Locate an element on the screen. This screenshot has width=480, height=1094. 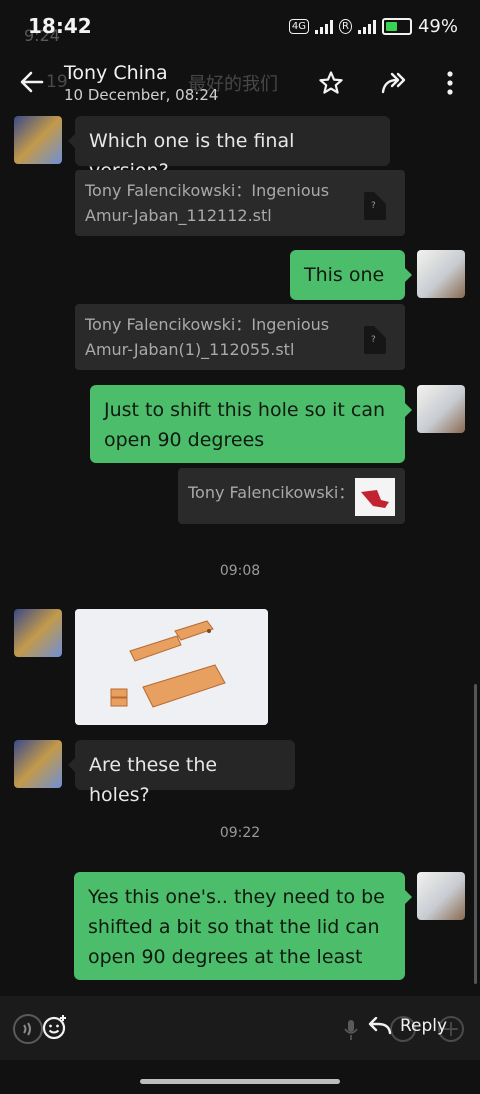
message-bubble-in: Are these the holes? is located at coordinates (181, 773).